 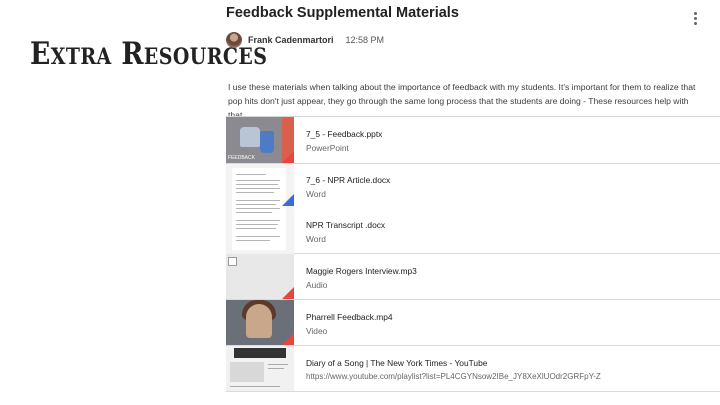 I want to click on pptx-thumbnail: FEEDBACK, so click(x=260, y=140).